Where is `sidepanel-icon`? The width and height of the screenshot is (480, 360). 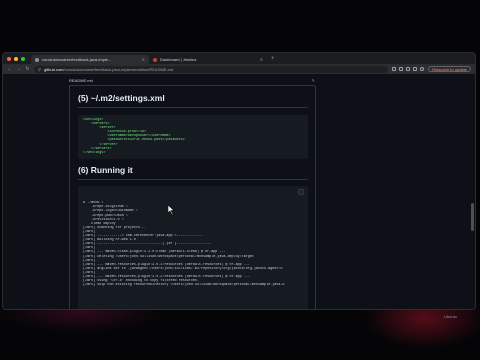 sidepanel-icon is located at coordinates (415, 69).